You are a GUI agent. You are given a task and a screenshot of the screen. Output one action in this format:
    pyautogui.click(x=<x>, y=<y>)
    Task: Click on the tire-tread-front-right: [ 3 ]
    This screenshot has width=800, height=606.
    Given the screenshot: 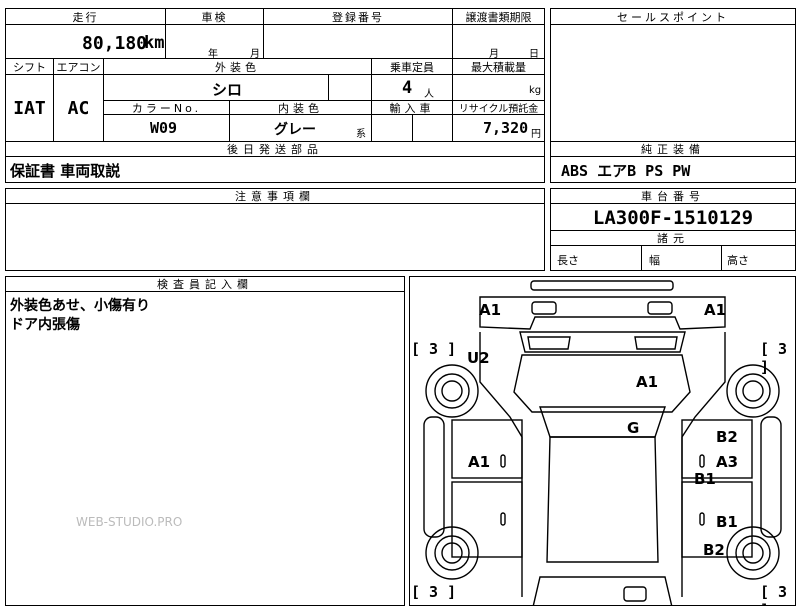 What is the action you would take?
    pyautogui.click(x=774, y=358)
    